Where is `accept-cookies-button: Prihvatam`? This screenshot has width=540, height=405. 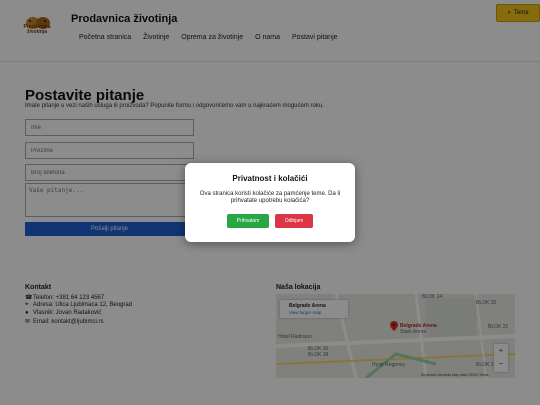
accept-cookies-button: Prihvatam is located at coordinates (248, 221).